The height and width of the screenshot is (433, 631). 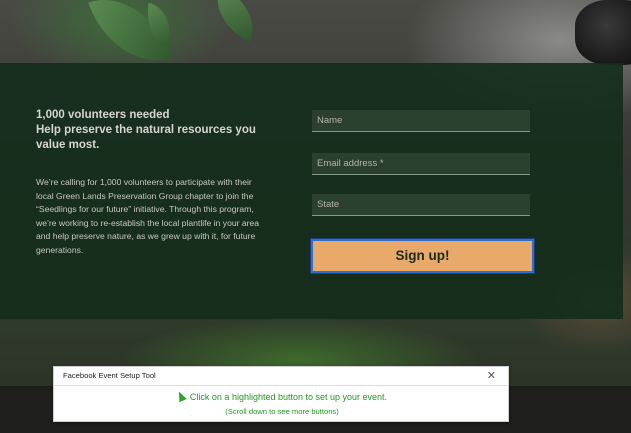 I want to click on state-field, so click(x=421, y=205).